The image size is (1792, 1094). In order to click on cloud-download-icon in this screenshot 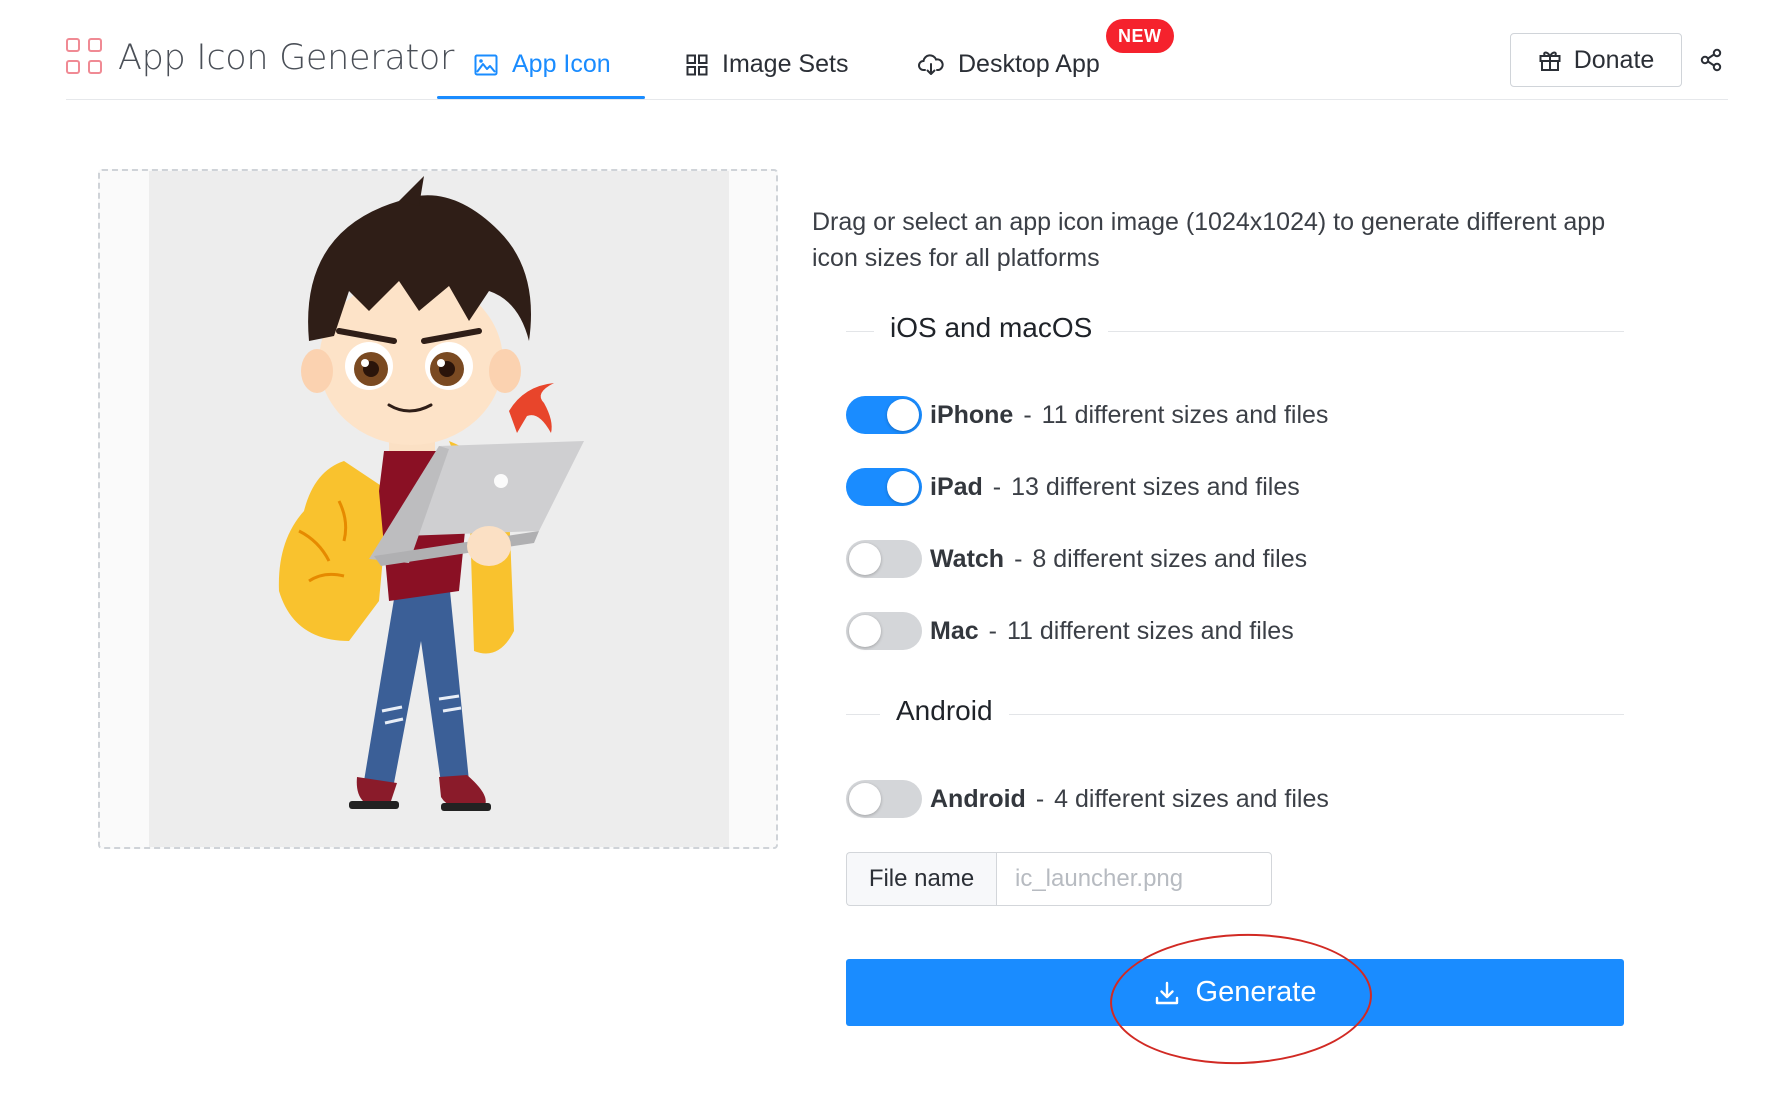, I will do `click(931, 64)`.